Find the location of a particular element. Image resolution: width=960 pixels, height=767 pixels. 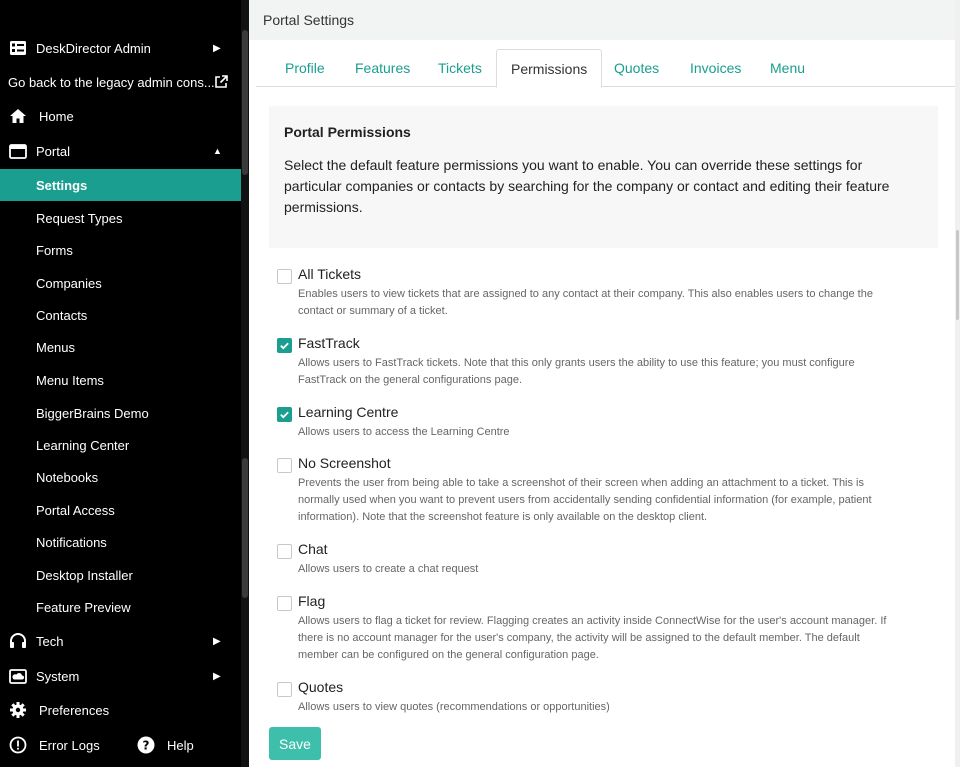

flag-checkbox is located at coordinates (284, 603).